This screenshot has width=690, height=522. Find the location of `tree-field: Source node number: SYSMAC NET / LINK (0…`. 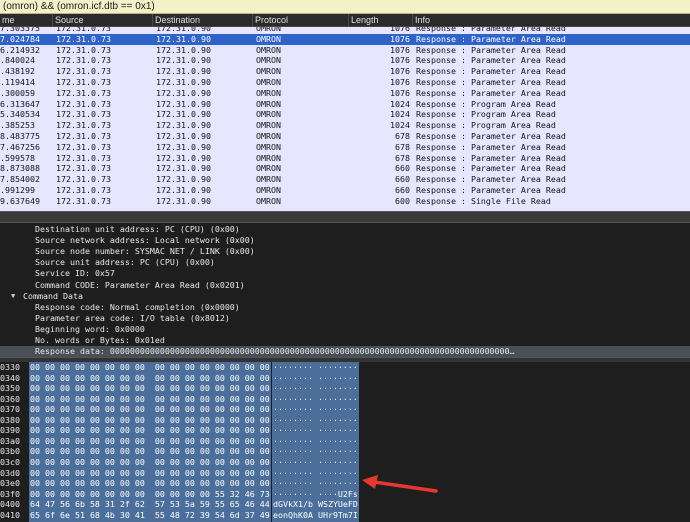

tree-field: Source node number: SYSMAC NET / LINK (0… is located at coordinates (345, 251).